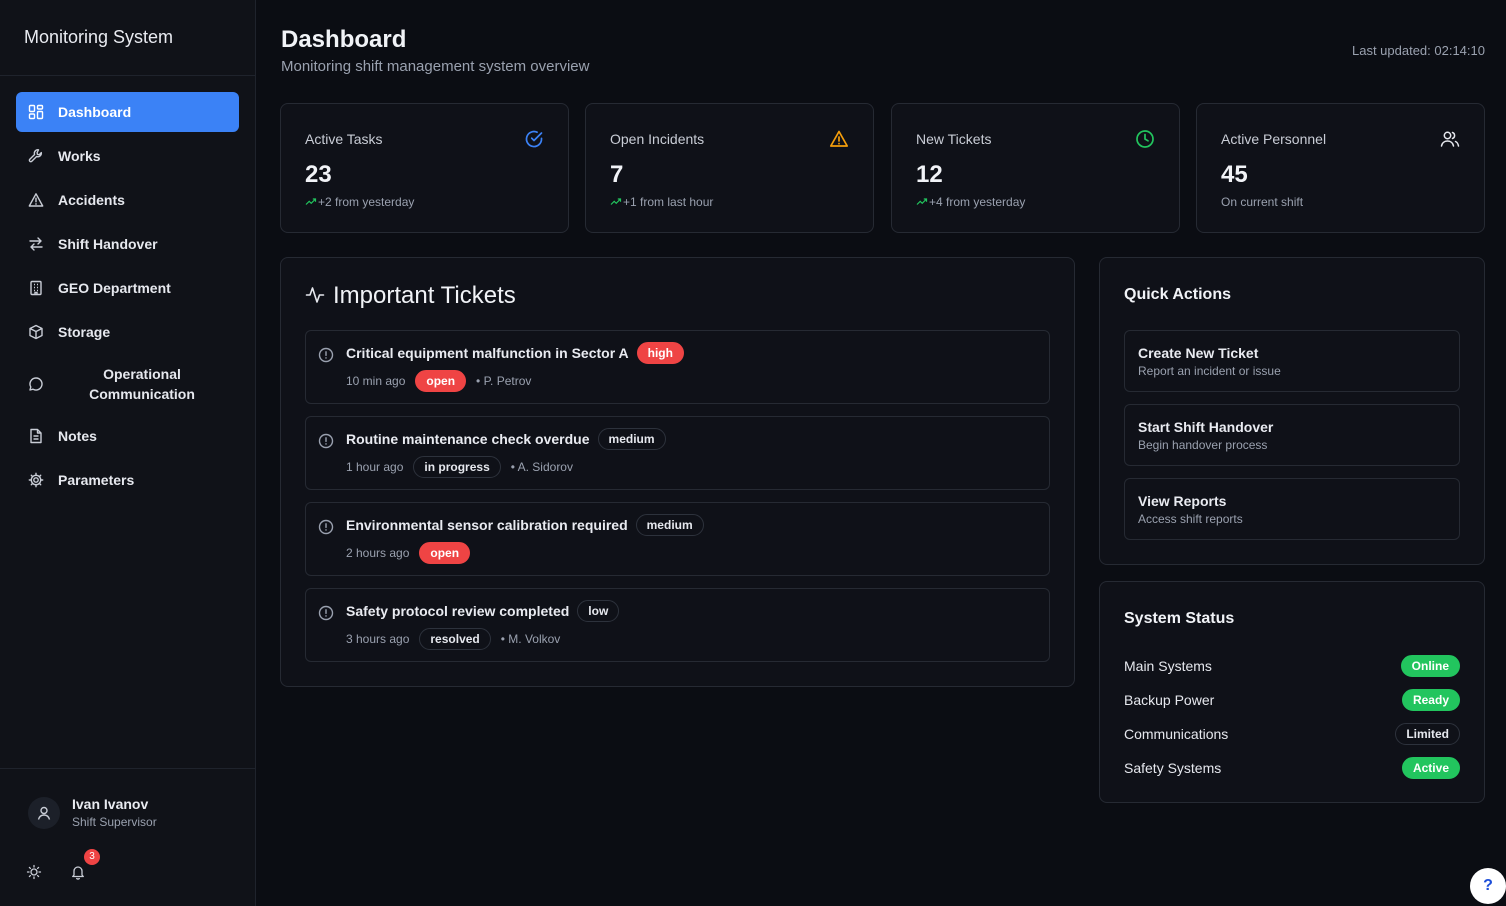 Image resolution: width=1506 pixels, height=906 pixels. I want to click on action-description: Access shift reports, so click(1190, 519).